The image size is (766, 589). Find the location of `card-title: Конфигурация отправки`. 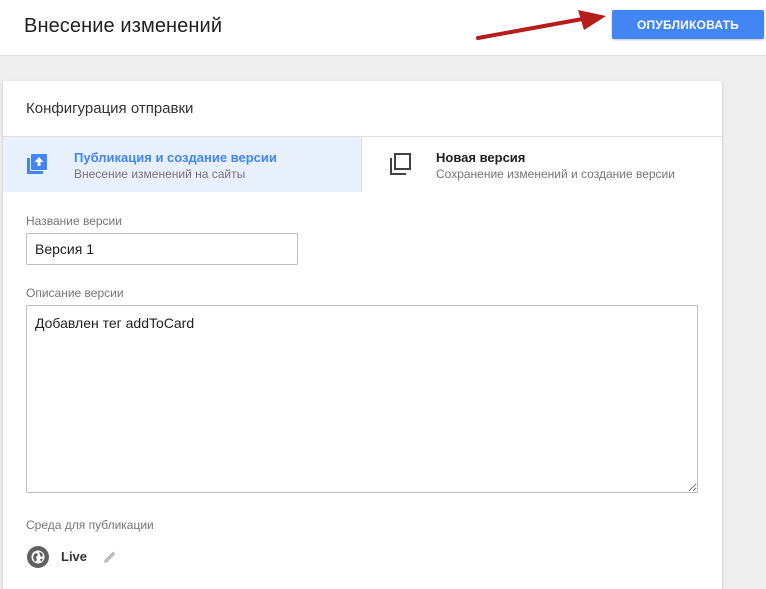

card-title: Конфигурация отправки is located at coordinates (110, 108).